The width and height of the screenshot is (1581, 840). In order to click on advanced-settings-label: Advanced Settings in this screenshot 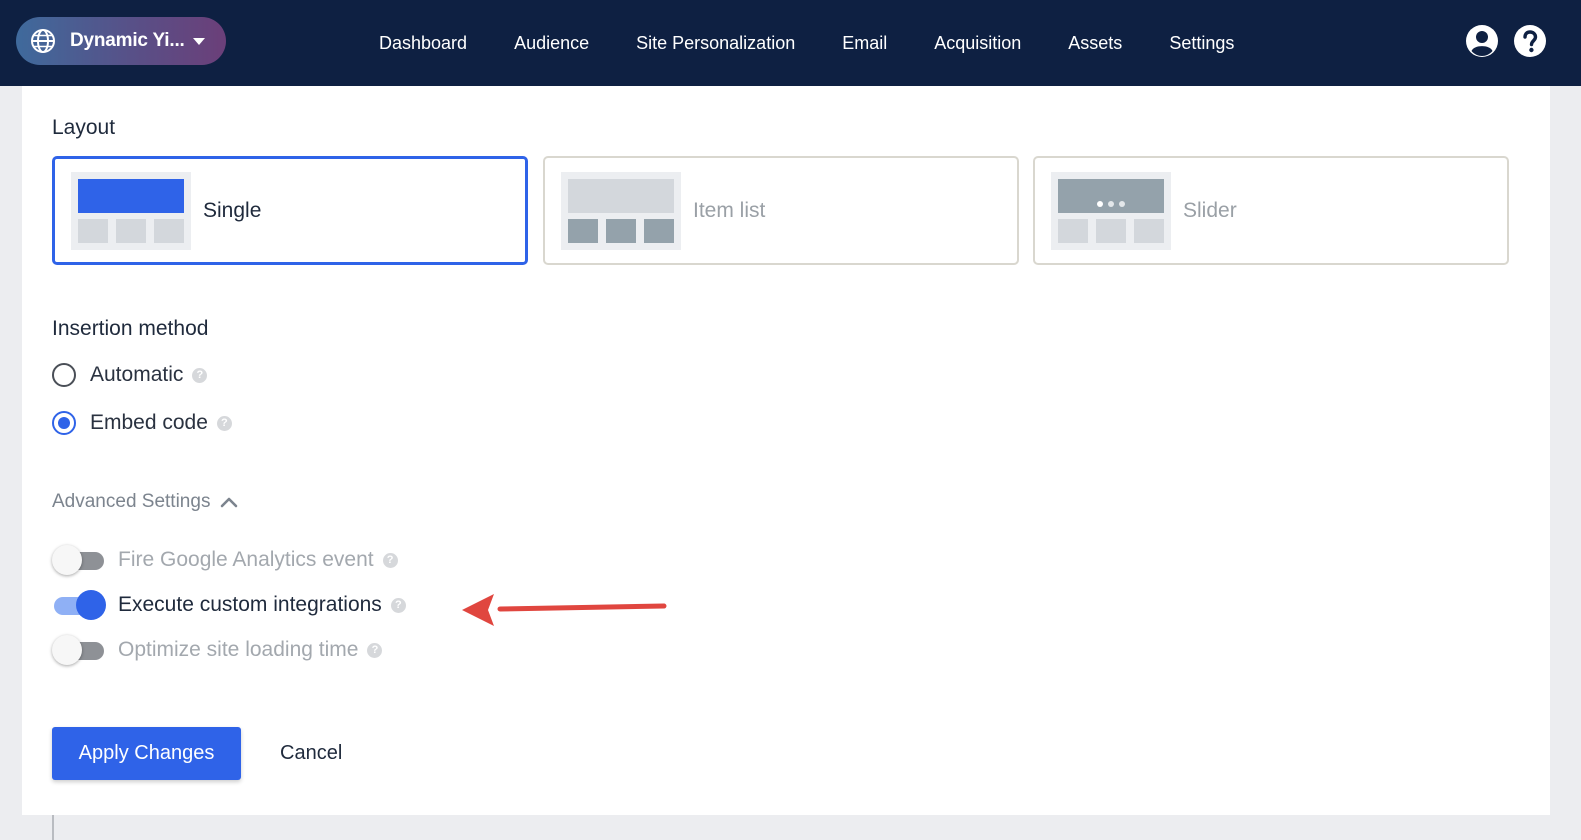, I will do `click(131, 501)`.